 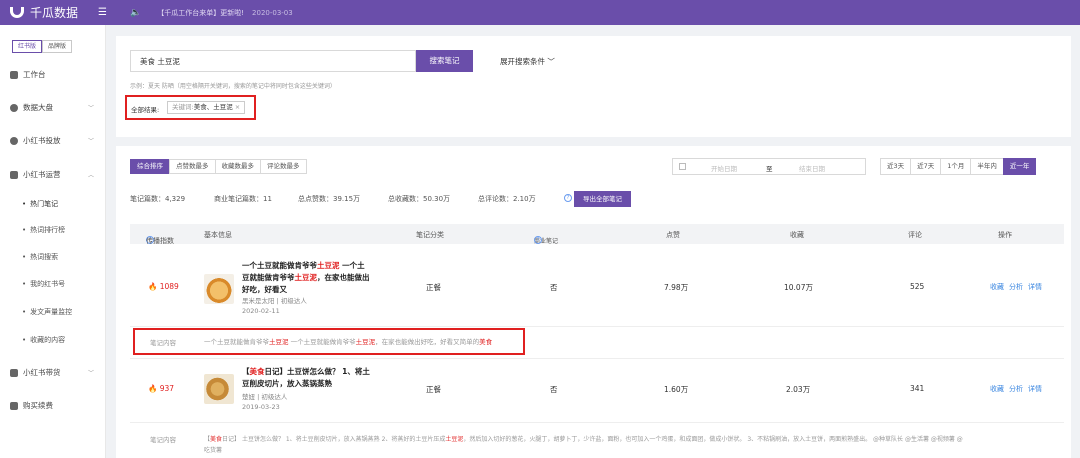 What do you see at coordinates (676, 389) in the screenshot?
I see `note-likes: 1.60万` at bounding box center [676, 389].